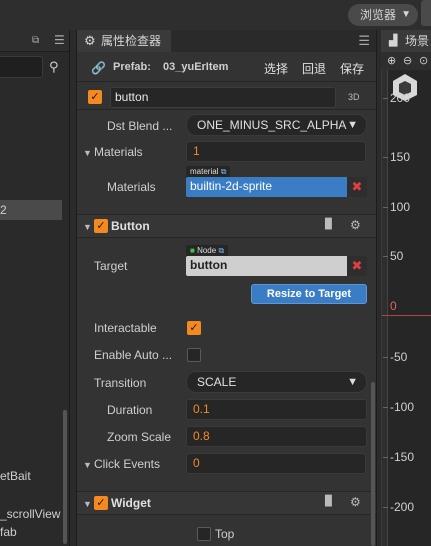 This screenshot has height=546, width=431. What do you see at coordinates (276, 125) in the screenshot?
I see `dst-blend-select: ONE_MINUS_SRC_ALPHA ▼` at bounding box center [276, 125].